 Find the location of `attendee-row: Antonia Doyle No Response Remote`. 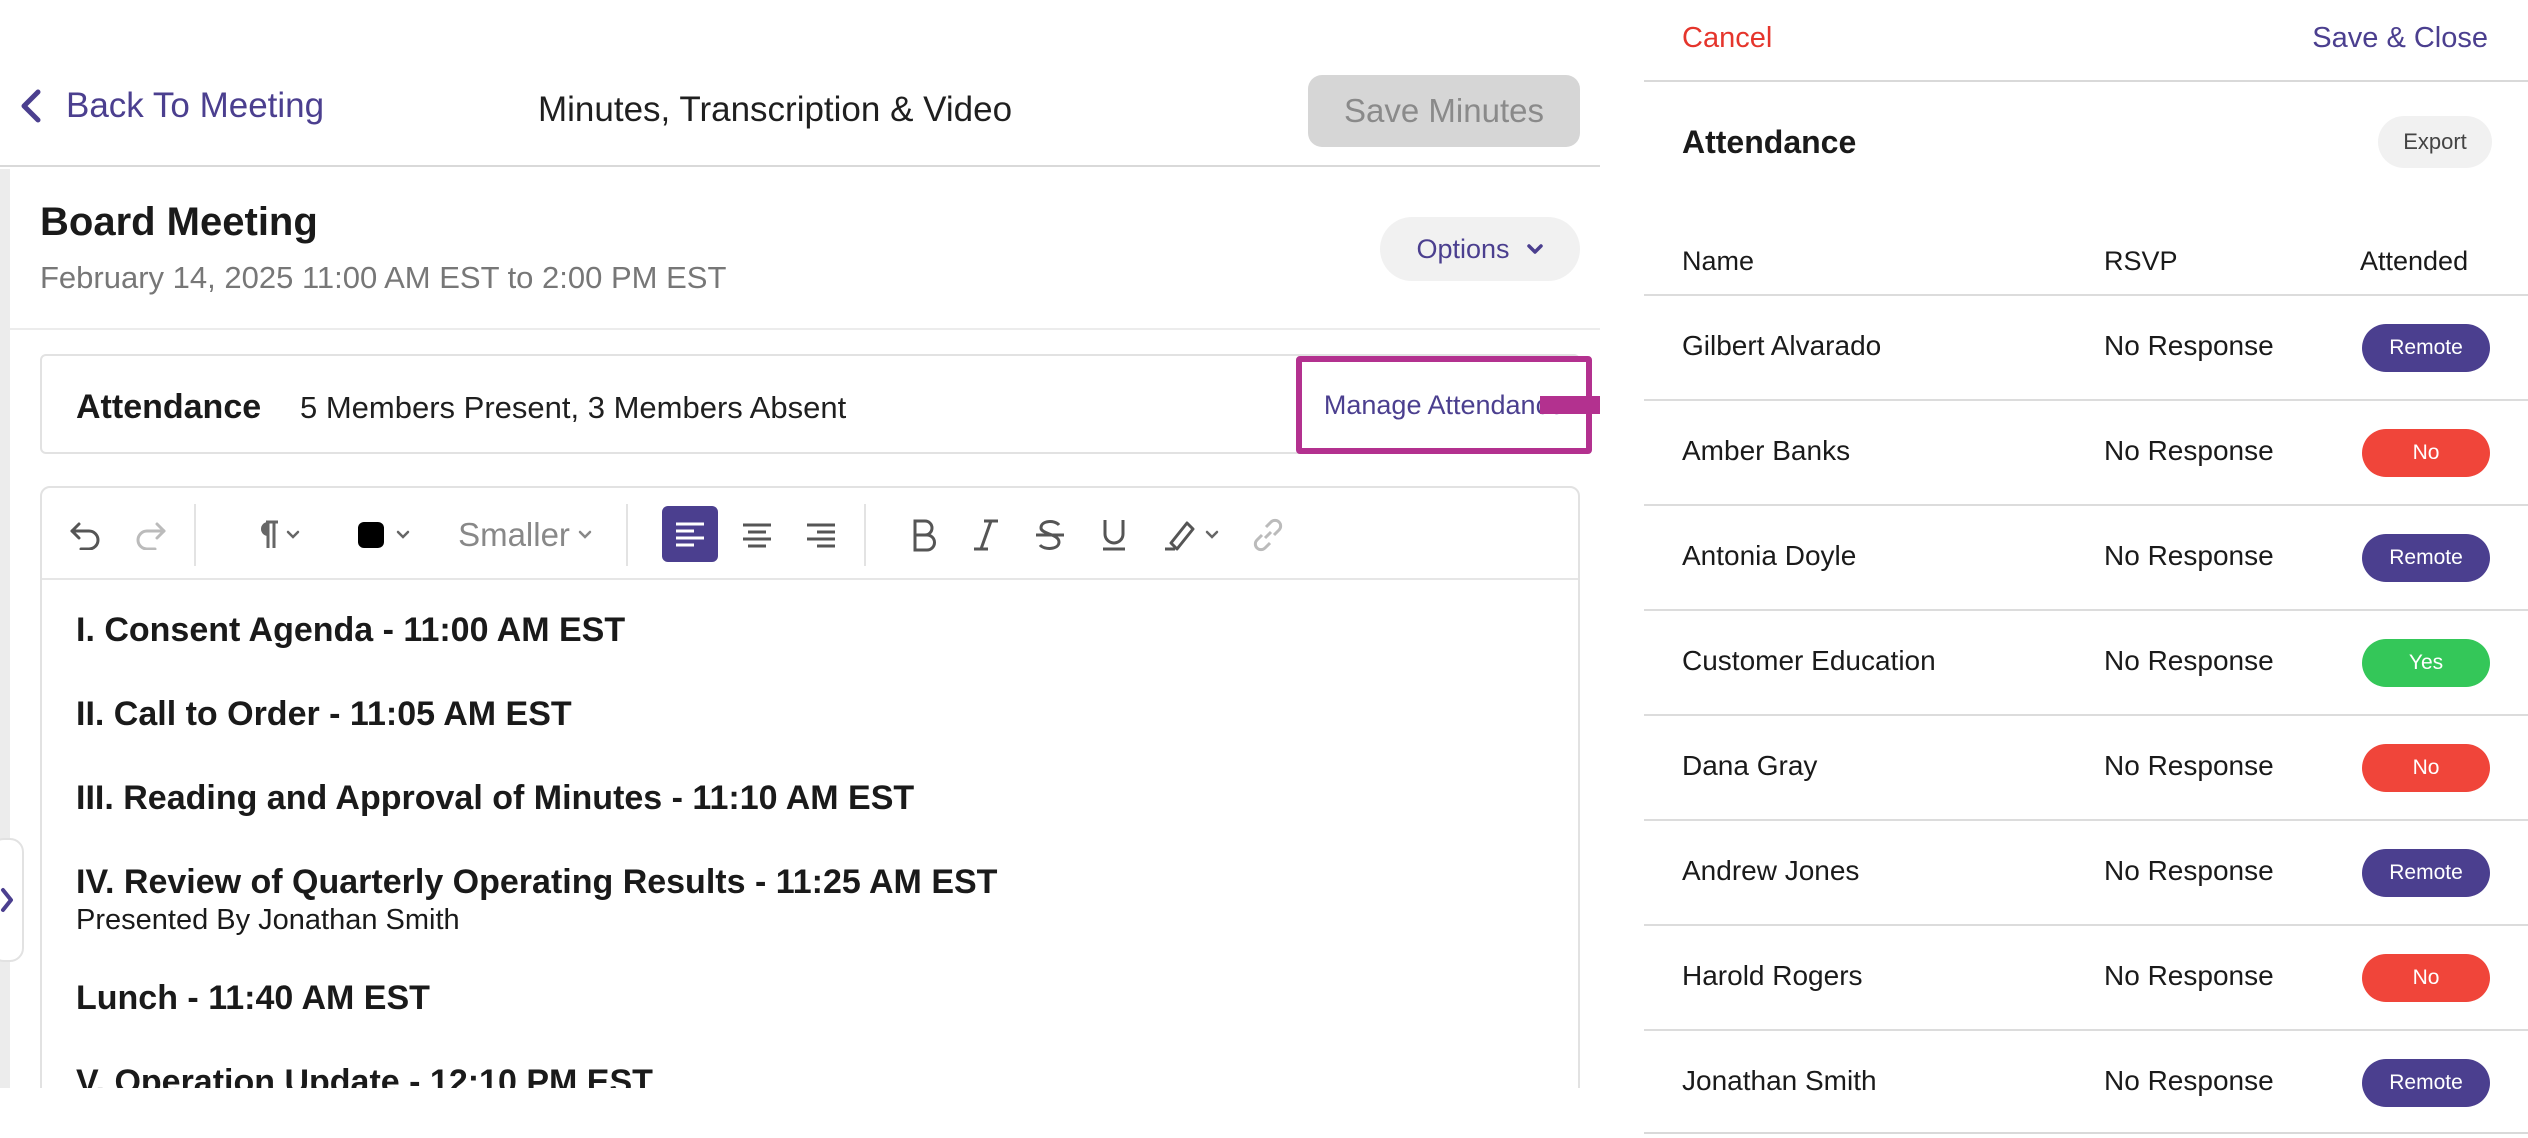

attendee-row: Antonia Doyle No Response Remote is located at coordinates (2086, 556).